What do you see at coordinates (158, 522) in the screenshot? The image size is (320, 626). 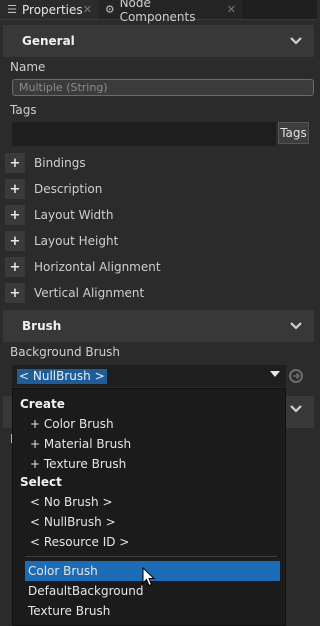 I see `select-nullbrush: < NullBrush >` at bounding box center [158, 522].